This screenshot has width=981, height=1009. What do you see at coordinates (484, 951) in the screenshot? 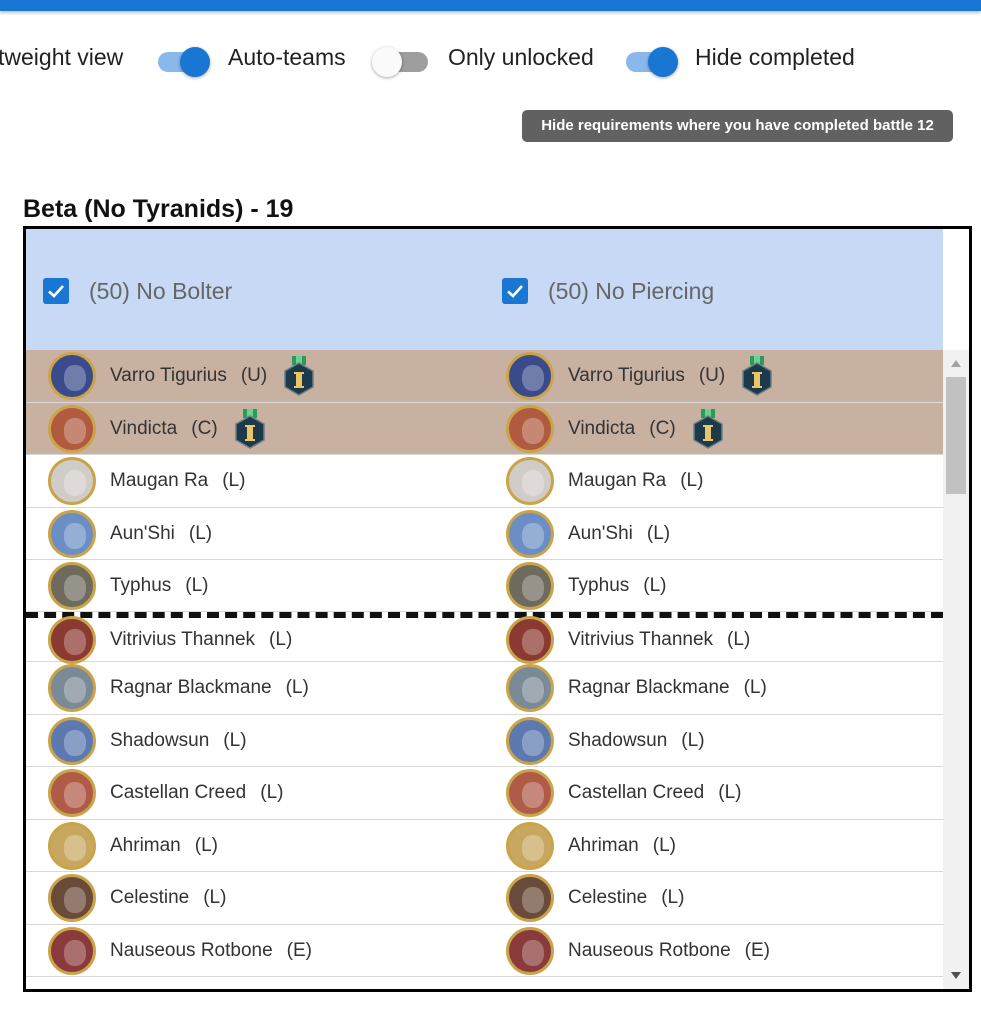
I see `table-row: Nauseous Rotbone (E) Nauseous Rotbone (E)` at bounding box center [484, 951].